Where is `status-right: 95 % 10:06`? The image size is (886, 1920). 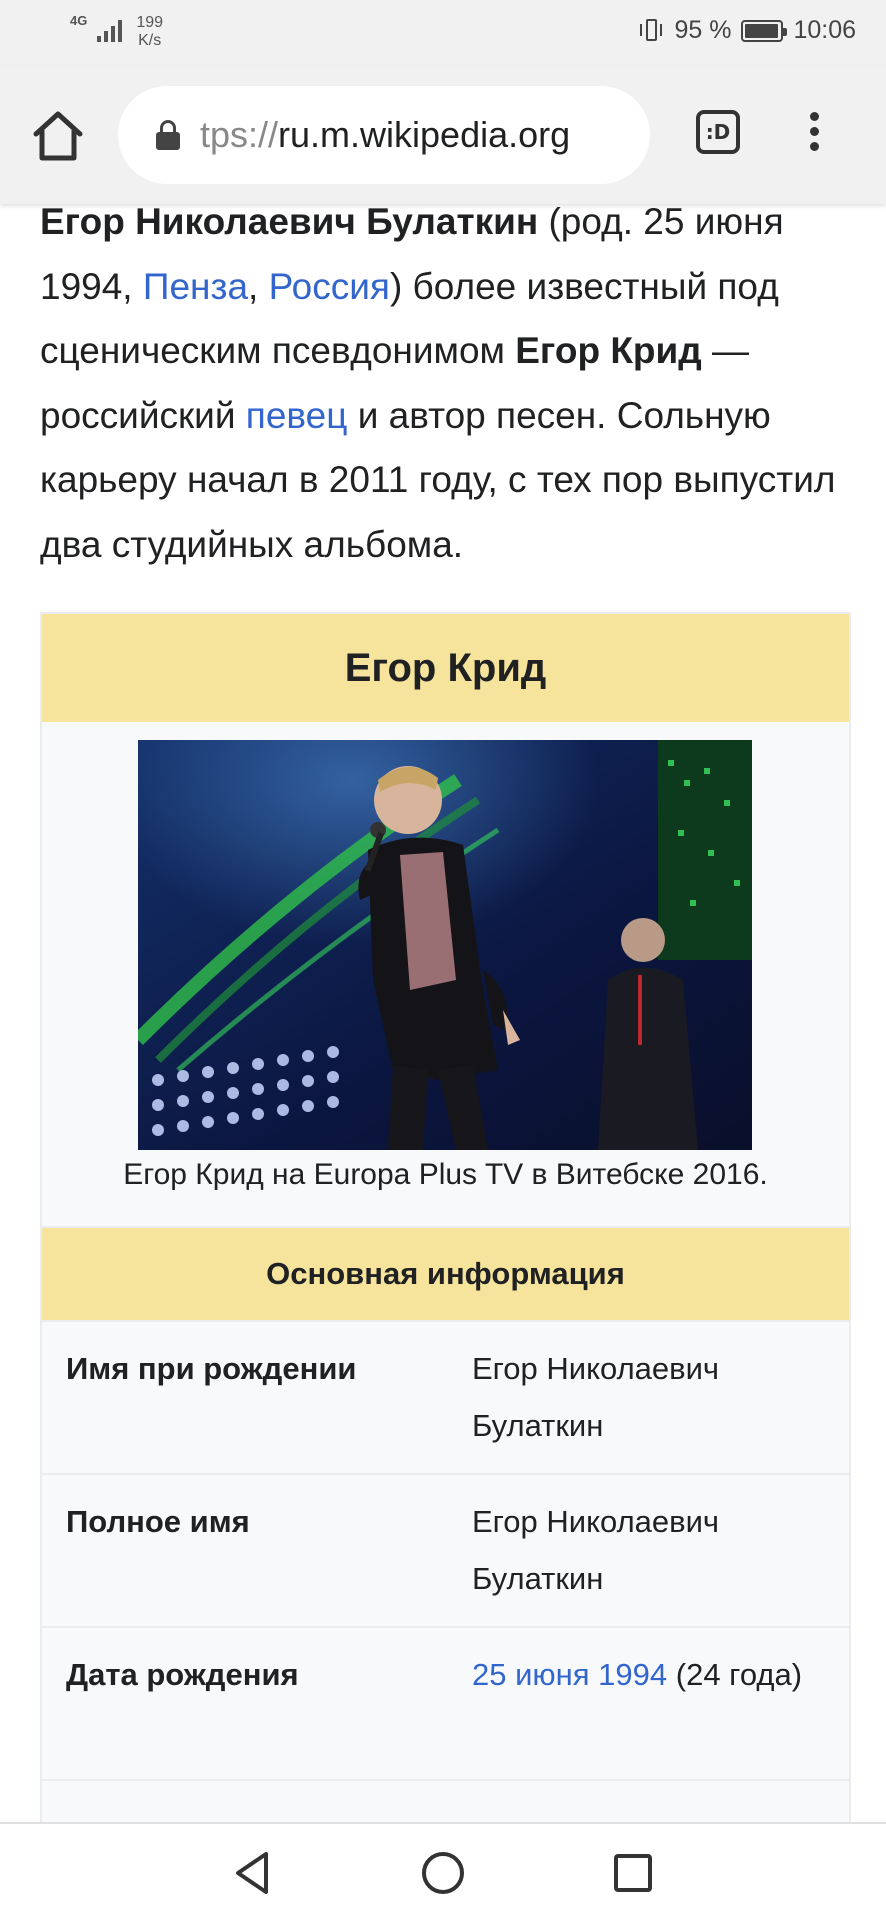 status-right: 95 % 10:06 is located at coordinates (747, 30).